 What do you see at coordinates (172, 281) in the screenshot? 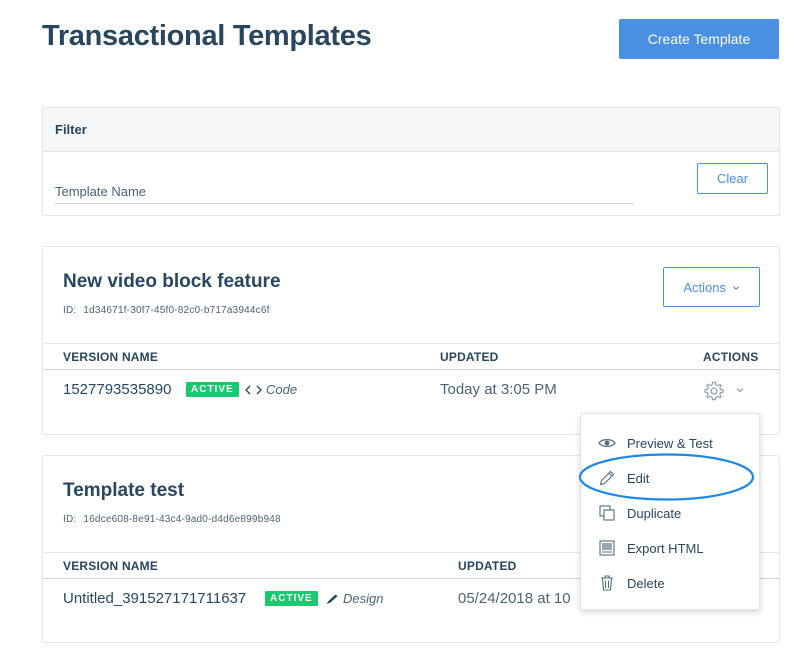
I see `template-name: New video block feature` at bounding box center [172, 281].